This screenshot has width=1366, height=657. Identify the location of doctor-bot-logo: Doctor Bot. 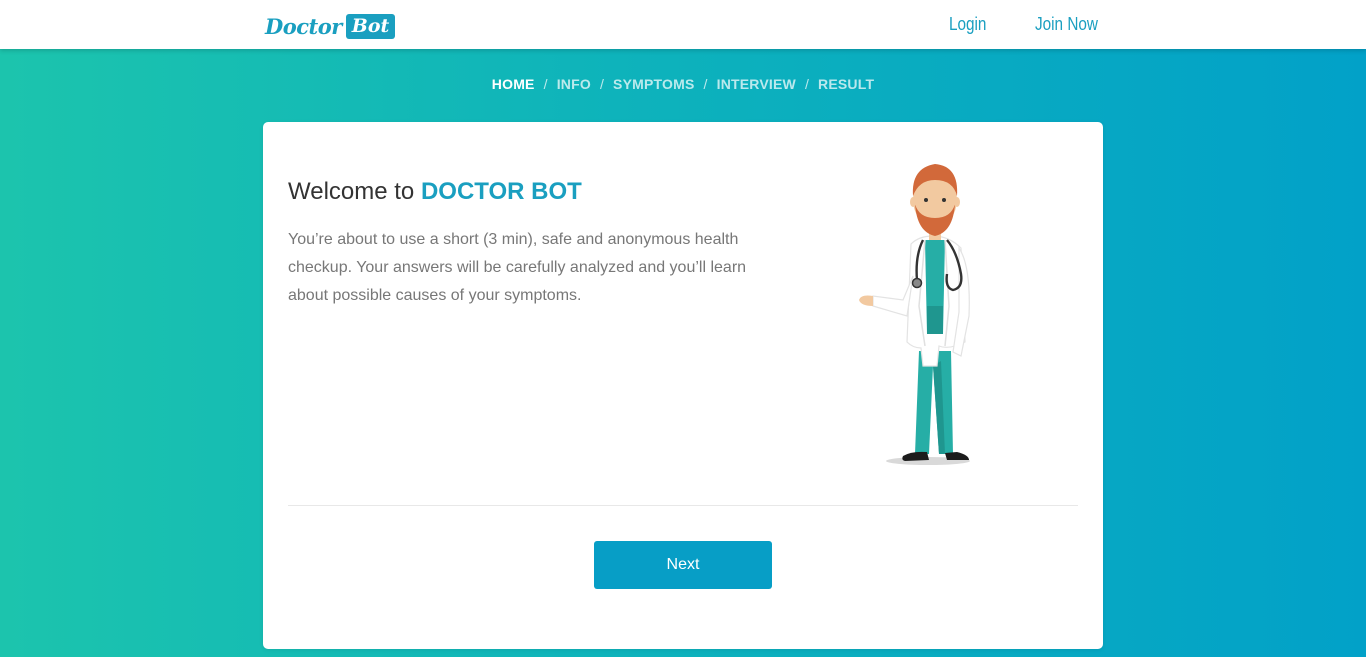
(330, 26).